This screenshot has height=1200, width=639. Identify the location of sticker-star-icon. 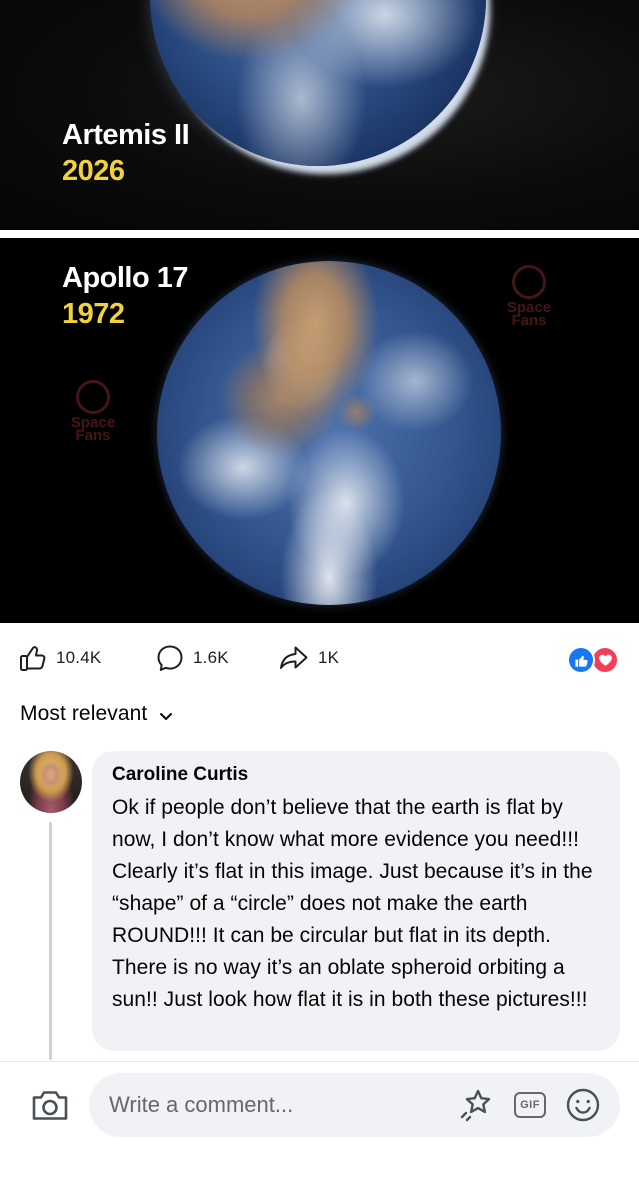
(475, 1105).